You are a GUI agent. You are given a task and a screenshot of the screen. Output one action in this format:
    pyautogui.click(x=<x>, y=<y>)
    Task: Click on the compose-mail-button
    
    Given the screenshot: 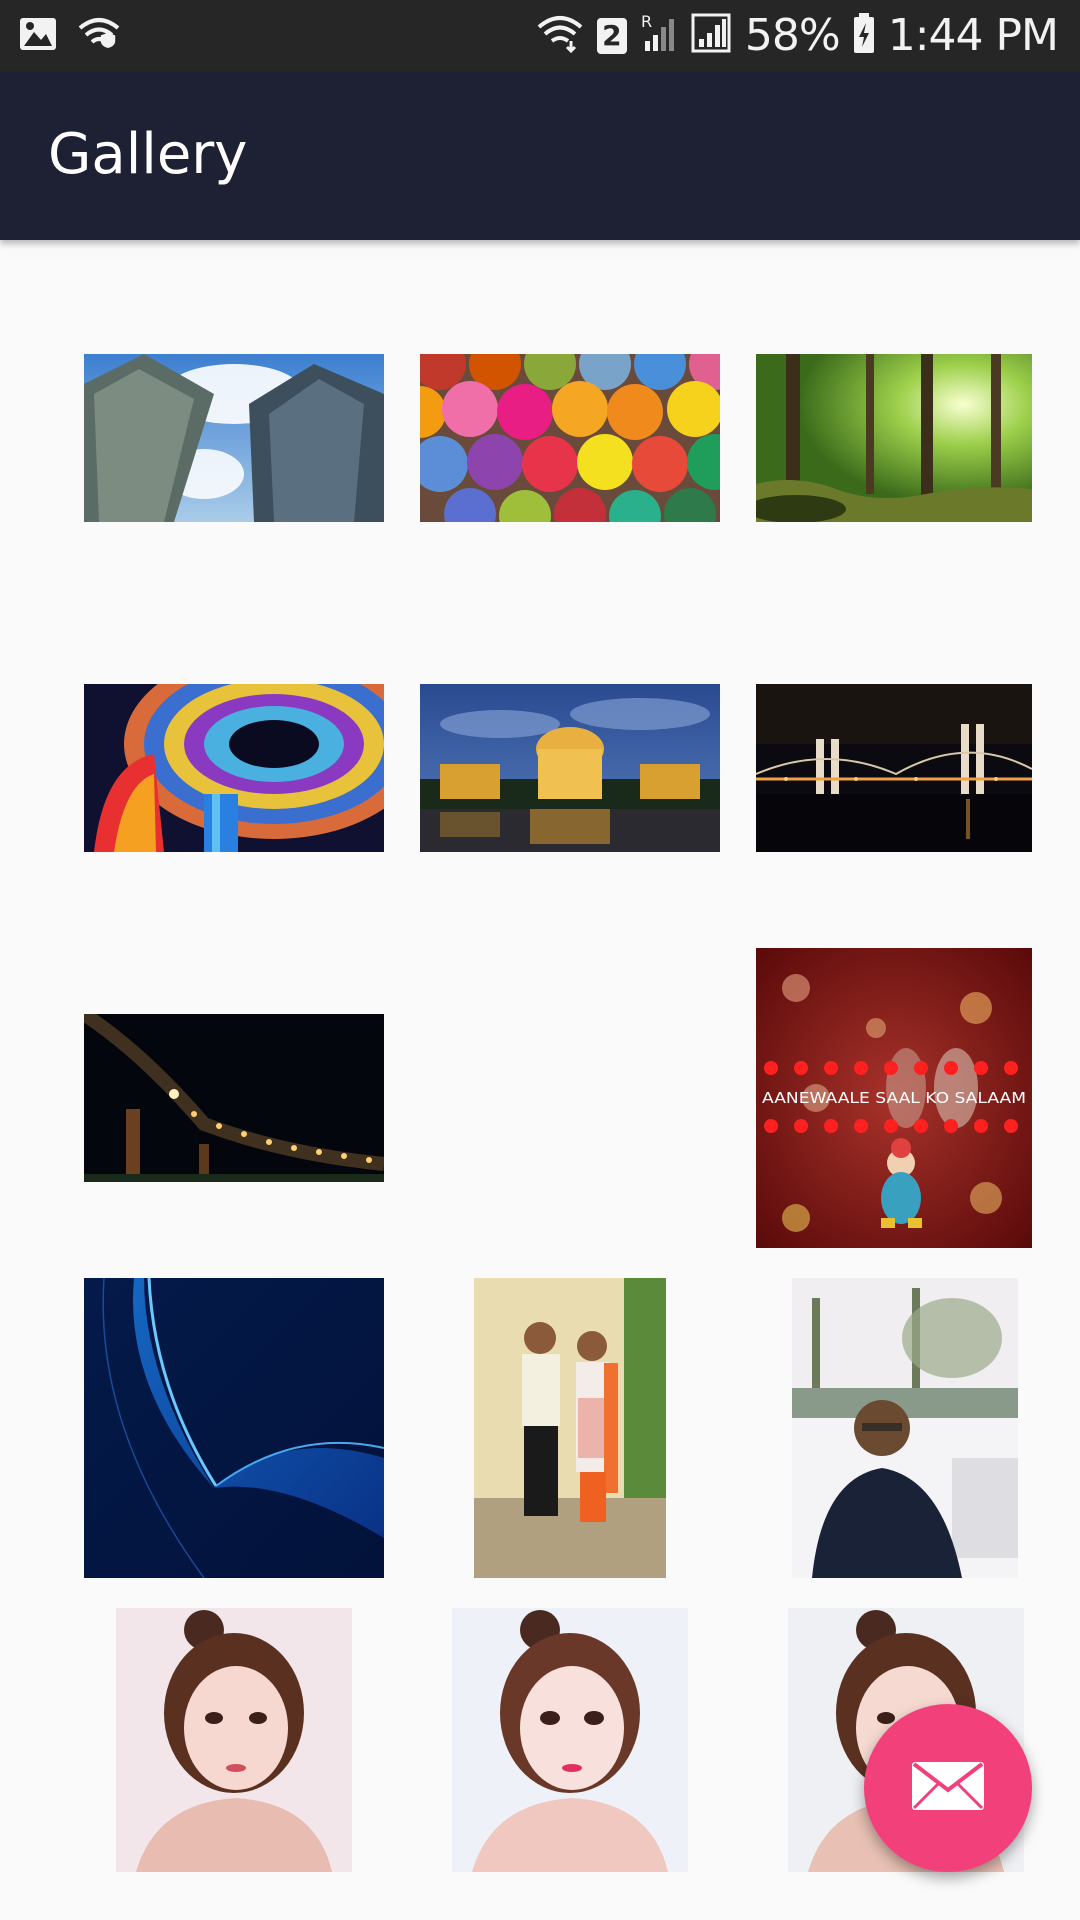 What is the action you would take?
    pyautogui.click(x=948, y=1788)
    